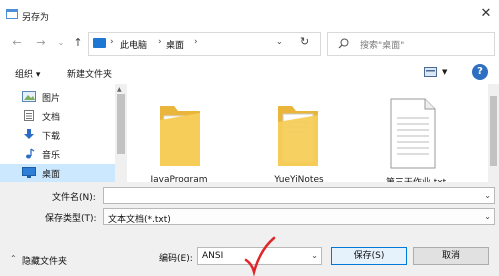  What do you see at coordinates (493, 131) in the screenshot?
I see `file-list-scrollbar-thumb` at bounding box center [493, 131].